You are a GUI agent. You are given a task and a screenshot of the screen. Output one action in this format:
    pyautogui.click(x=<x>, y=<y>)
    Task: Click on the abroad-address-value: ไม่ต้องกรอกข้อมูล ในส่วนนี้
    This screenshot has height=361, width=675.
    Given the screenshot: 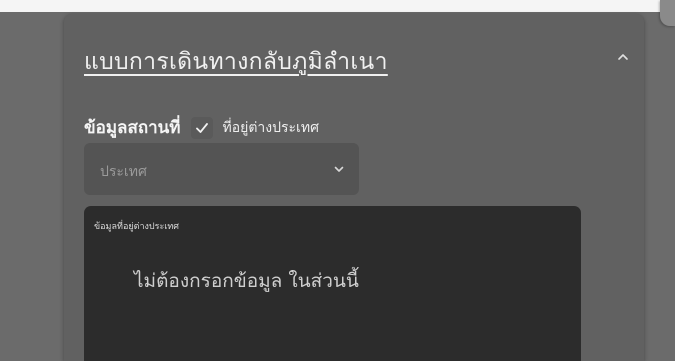 What is the action you would take?
    pyautogui.click(x=246, y=281)
    